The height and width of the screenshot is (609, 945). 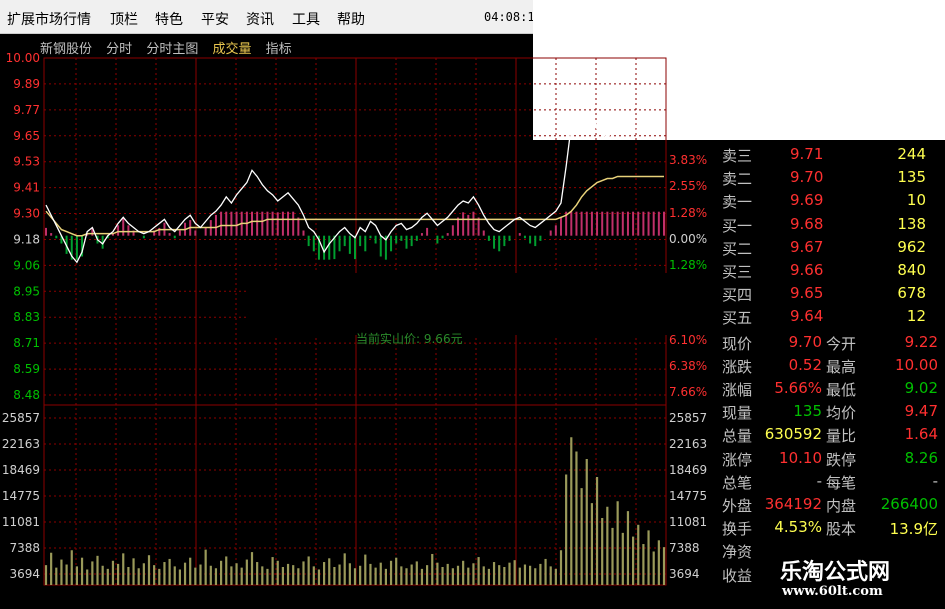 I want to click on price-axis-label: 9.30, so click(x=26, y=214).